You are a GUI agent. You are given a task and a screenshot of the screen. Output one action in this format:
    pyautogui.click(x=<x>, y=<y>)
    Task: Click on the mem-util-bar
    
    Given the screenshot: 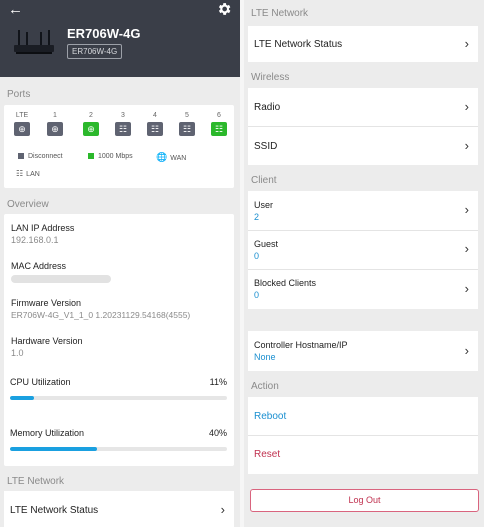 What is the action you would take?
    pyautogui.click(x=118, y=449)
    